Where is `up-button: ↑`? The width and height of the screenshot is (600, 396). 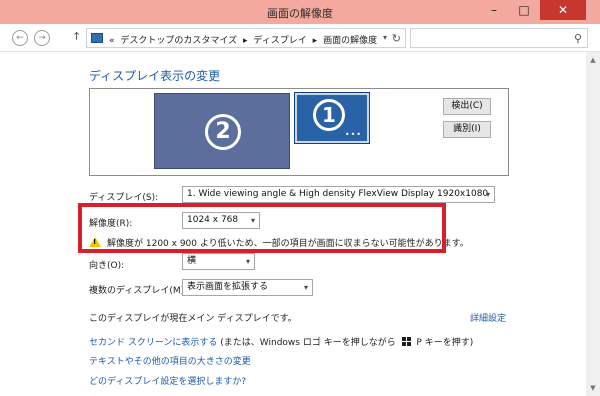 up-button: ↑ is located at coordinates (76, 36).